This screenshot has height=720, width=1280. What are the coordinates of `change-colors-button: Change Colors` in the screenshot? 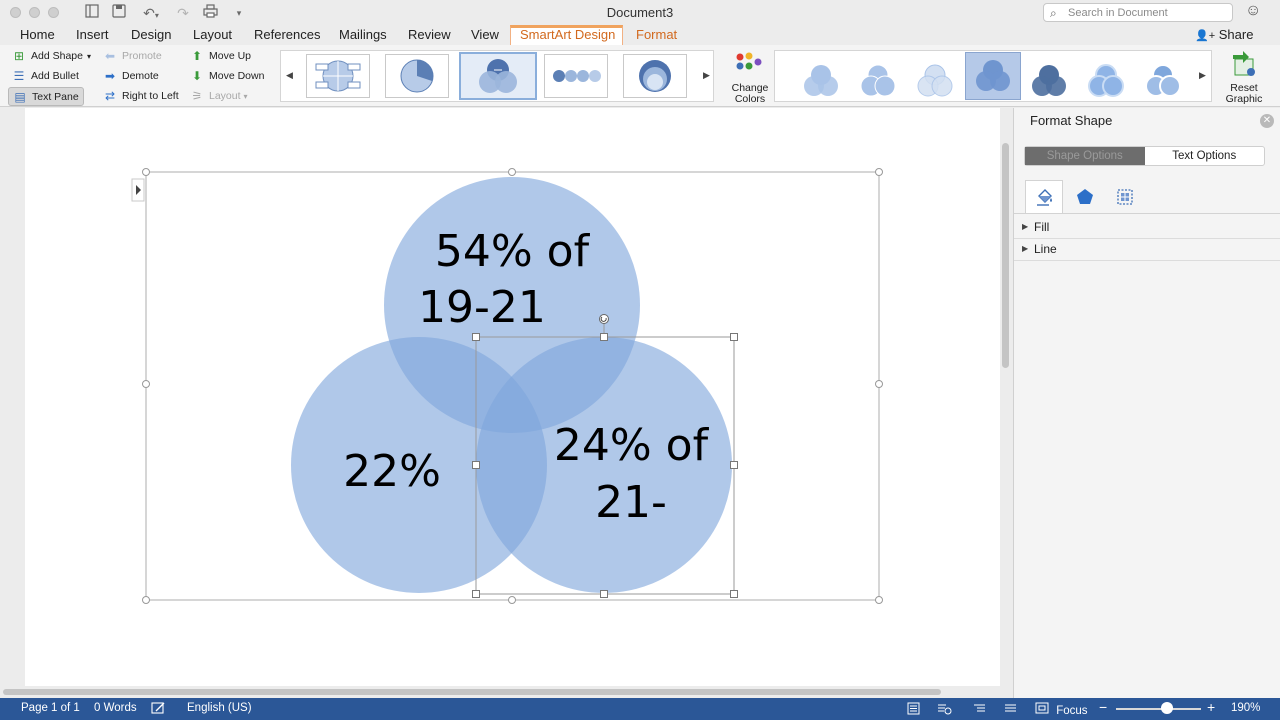 It's located at (750, 78).